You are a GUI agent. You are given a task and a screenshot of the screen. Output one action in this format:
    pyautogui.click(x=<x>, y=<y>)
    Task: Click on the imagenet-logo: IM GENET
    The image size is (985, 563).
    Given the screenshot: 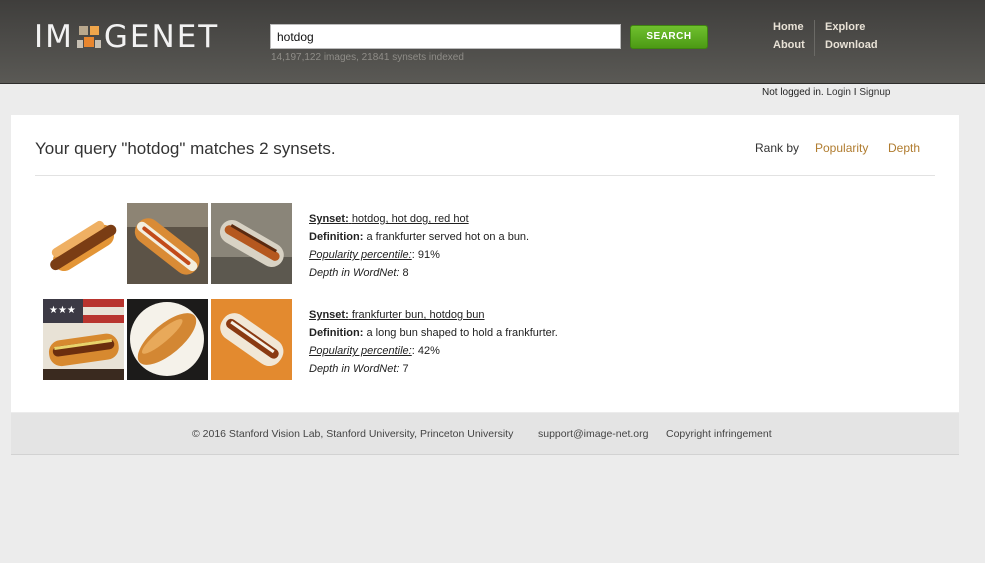 What is the action you would take?
    pyautogui.click(x=127, y=37)
    